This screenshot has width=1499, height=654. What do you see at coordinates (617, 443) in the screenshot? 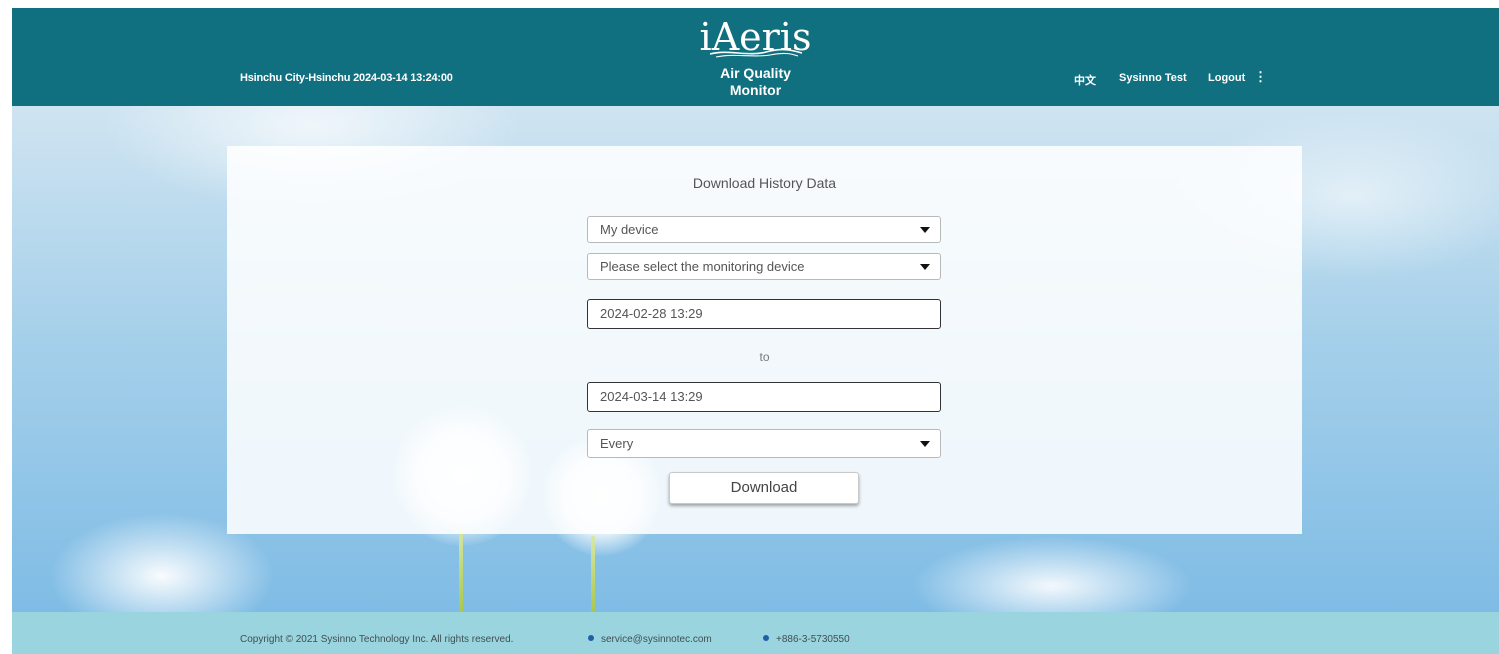
I see `interval-value: Every` at bounding box center [617, 443].